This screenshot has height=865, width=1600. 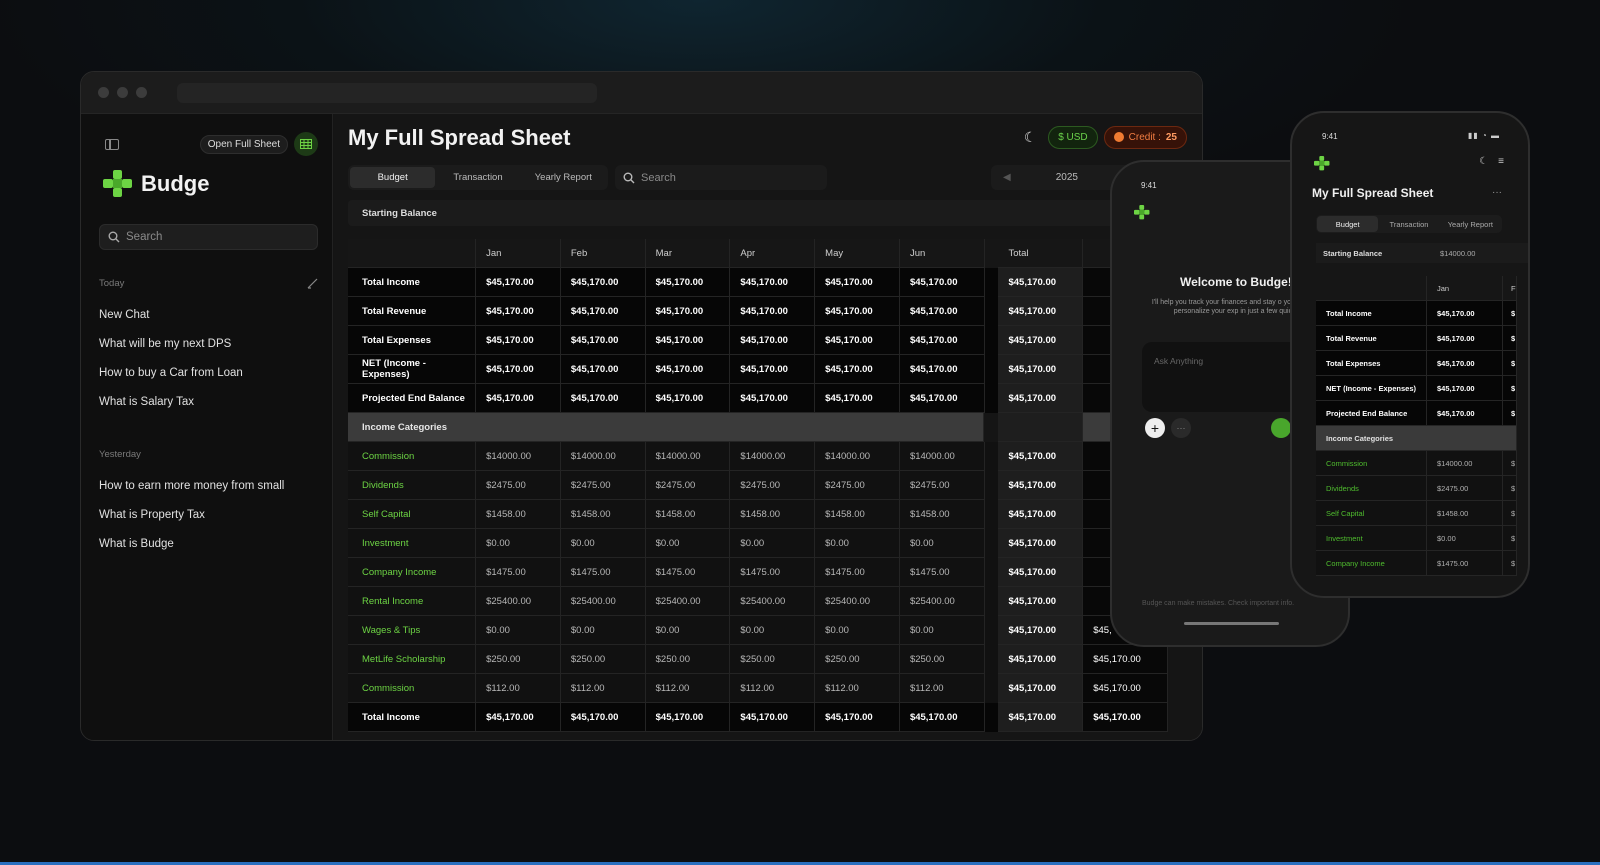 What do you see at coordinates (1348, 224) in the screenshot?
I see `tab-budget: Budget` at bounding box center [1348, 224].